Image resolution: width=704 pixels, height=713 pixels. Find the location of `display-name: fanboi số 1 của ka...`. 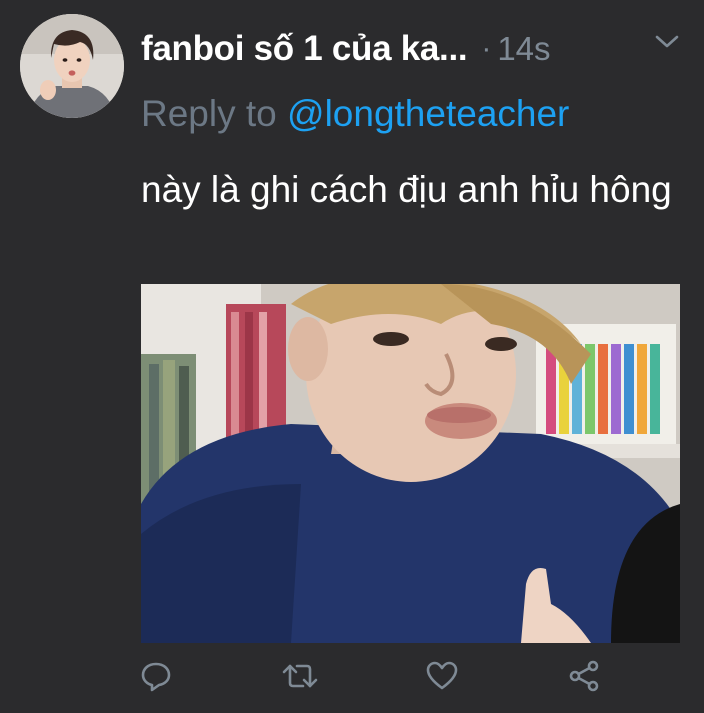

display-name: fanboi số 1 của ka... is located at coordinates (304, 49).